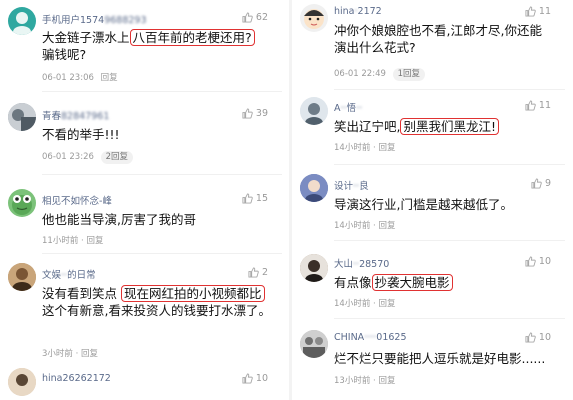 Image resolution: width=573 pixels, height=400 pixels. What do you see at coordinates (261, 113) in the screenshot?
I see `like-count: 39` at bounding box center [261, 113].